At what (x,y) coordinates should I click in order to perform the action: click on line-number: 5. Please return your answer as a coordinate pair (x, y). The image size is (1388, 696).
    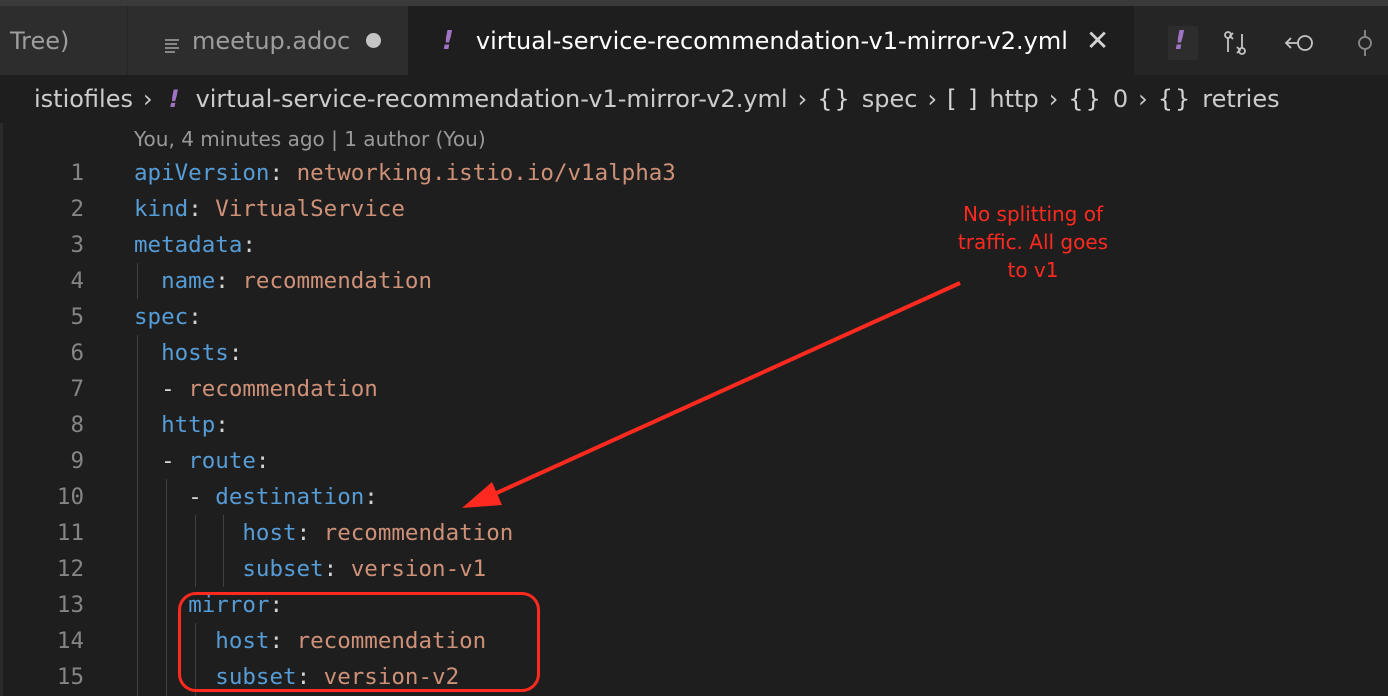
    Looking at the image, I should click on (77, 317).